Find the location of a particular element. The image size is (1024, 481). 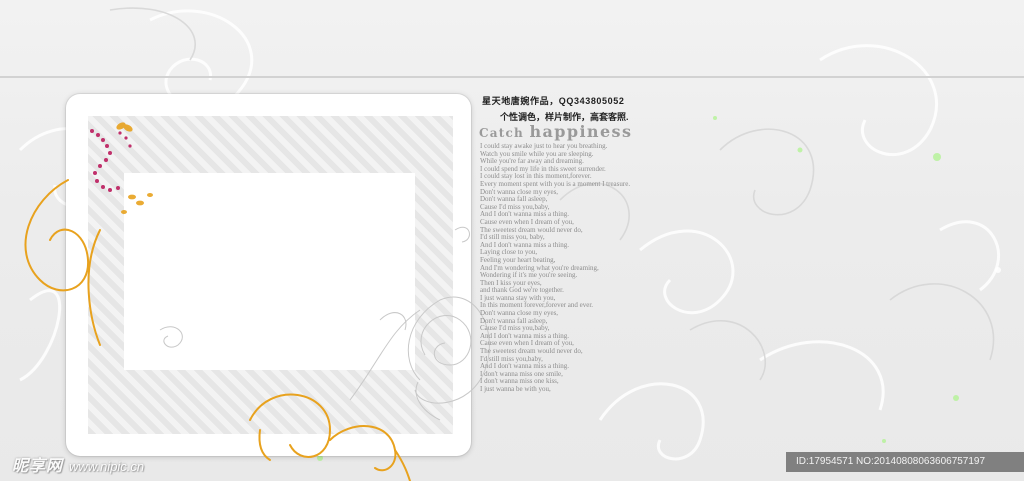

headline-word-catch: Catch is located at coordinates (501, 133).